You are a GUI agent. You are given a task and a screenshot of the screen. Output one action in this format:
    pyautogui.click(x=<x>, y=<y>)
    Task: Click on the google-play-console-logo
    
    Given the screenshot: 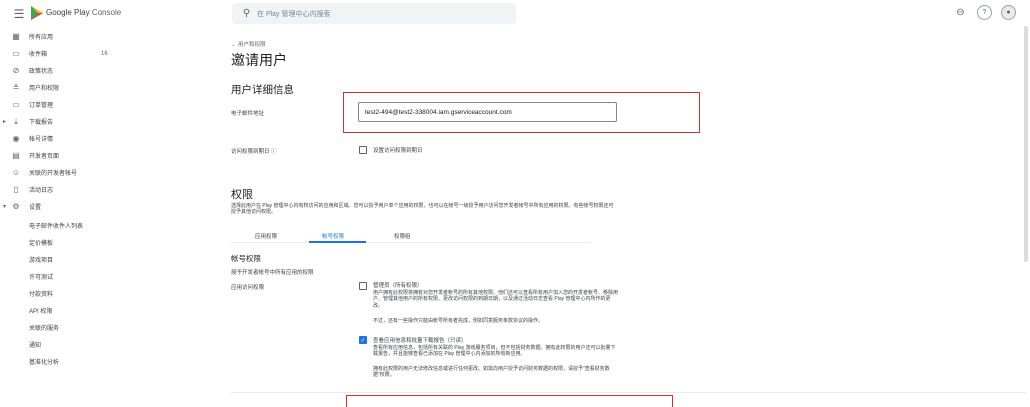 What is the action you would take?
    pyautogui.click(x=37, y=13)
    